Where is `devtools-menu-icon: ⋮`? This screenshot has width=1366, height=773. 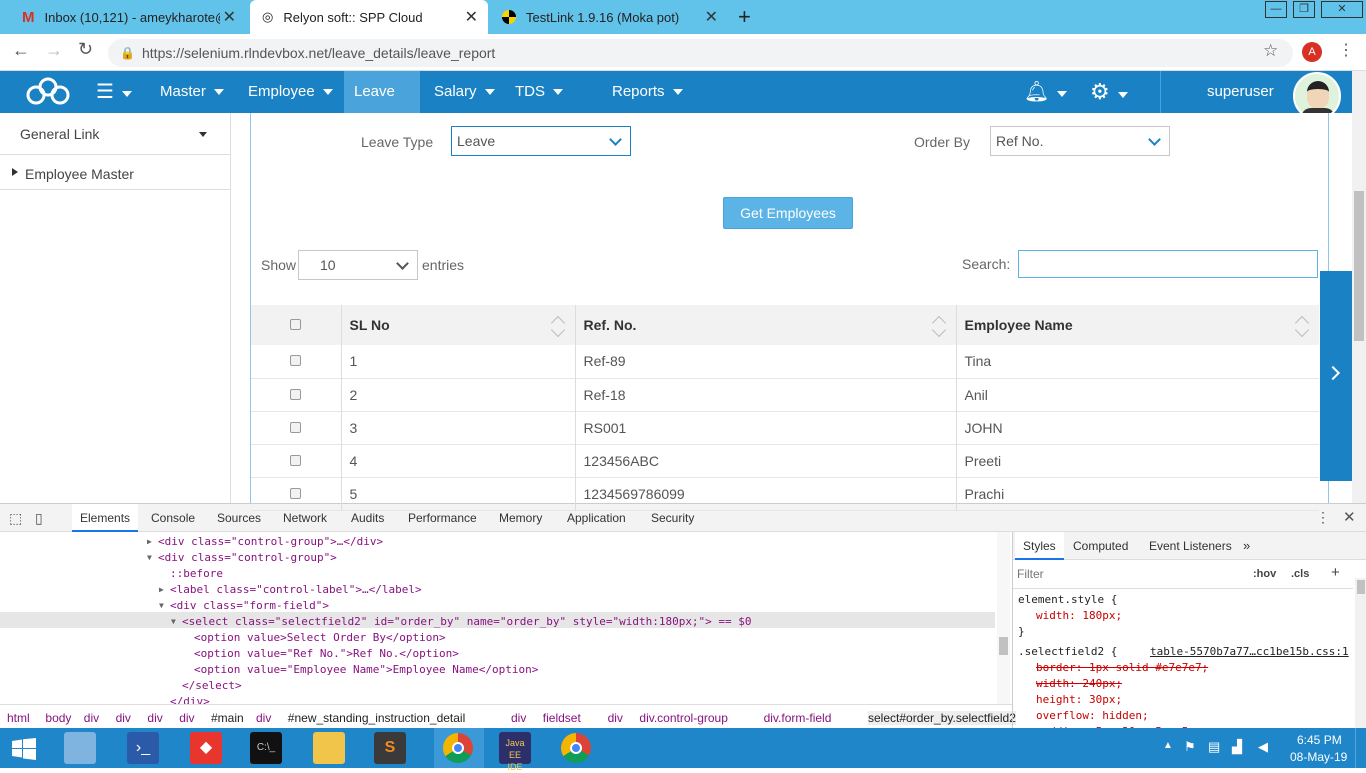
devtools-menu-icon: ⋮ is located at coordinates (1323, 517).